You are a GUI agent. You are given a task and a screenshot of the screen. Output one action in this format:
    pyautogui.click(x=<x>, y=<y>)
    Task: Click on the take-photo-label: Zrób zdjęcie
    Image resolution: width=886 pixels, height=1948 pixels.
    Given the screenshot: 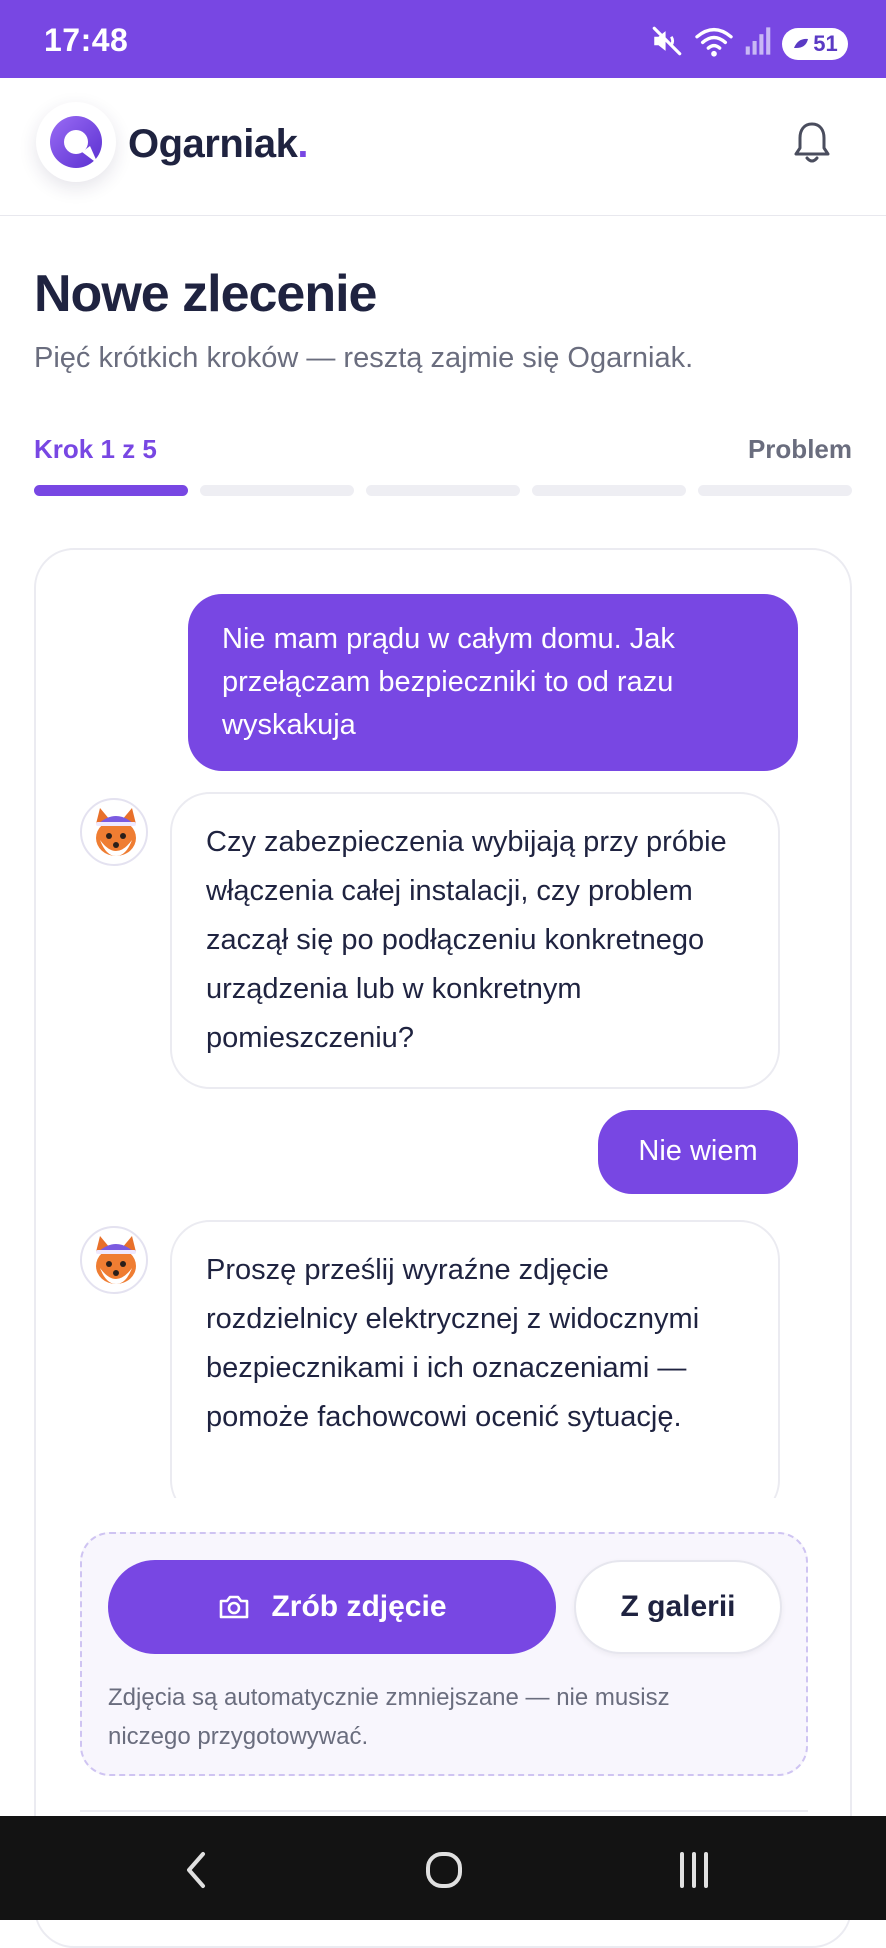 What is the action you would take?
    pyautogui.click(x=359, y=1606)
    